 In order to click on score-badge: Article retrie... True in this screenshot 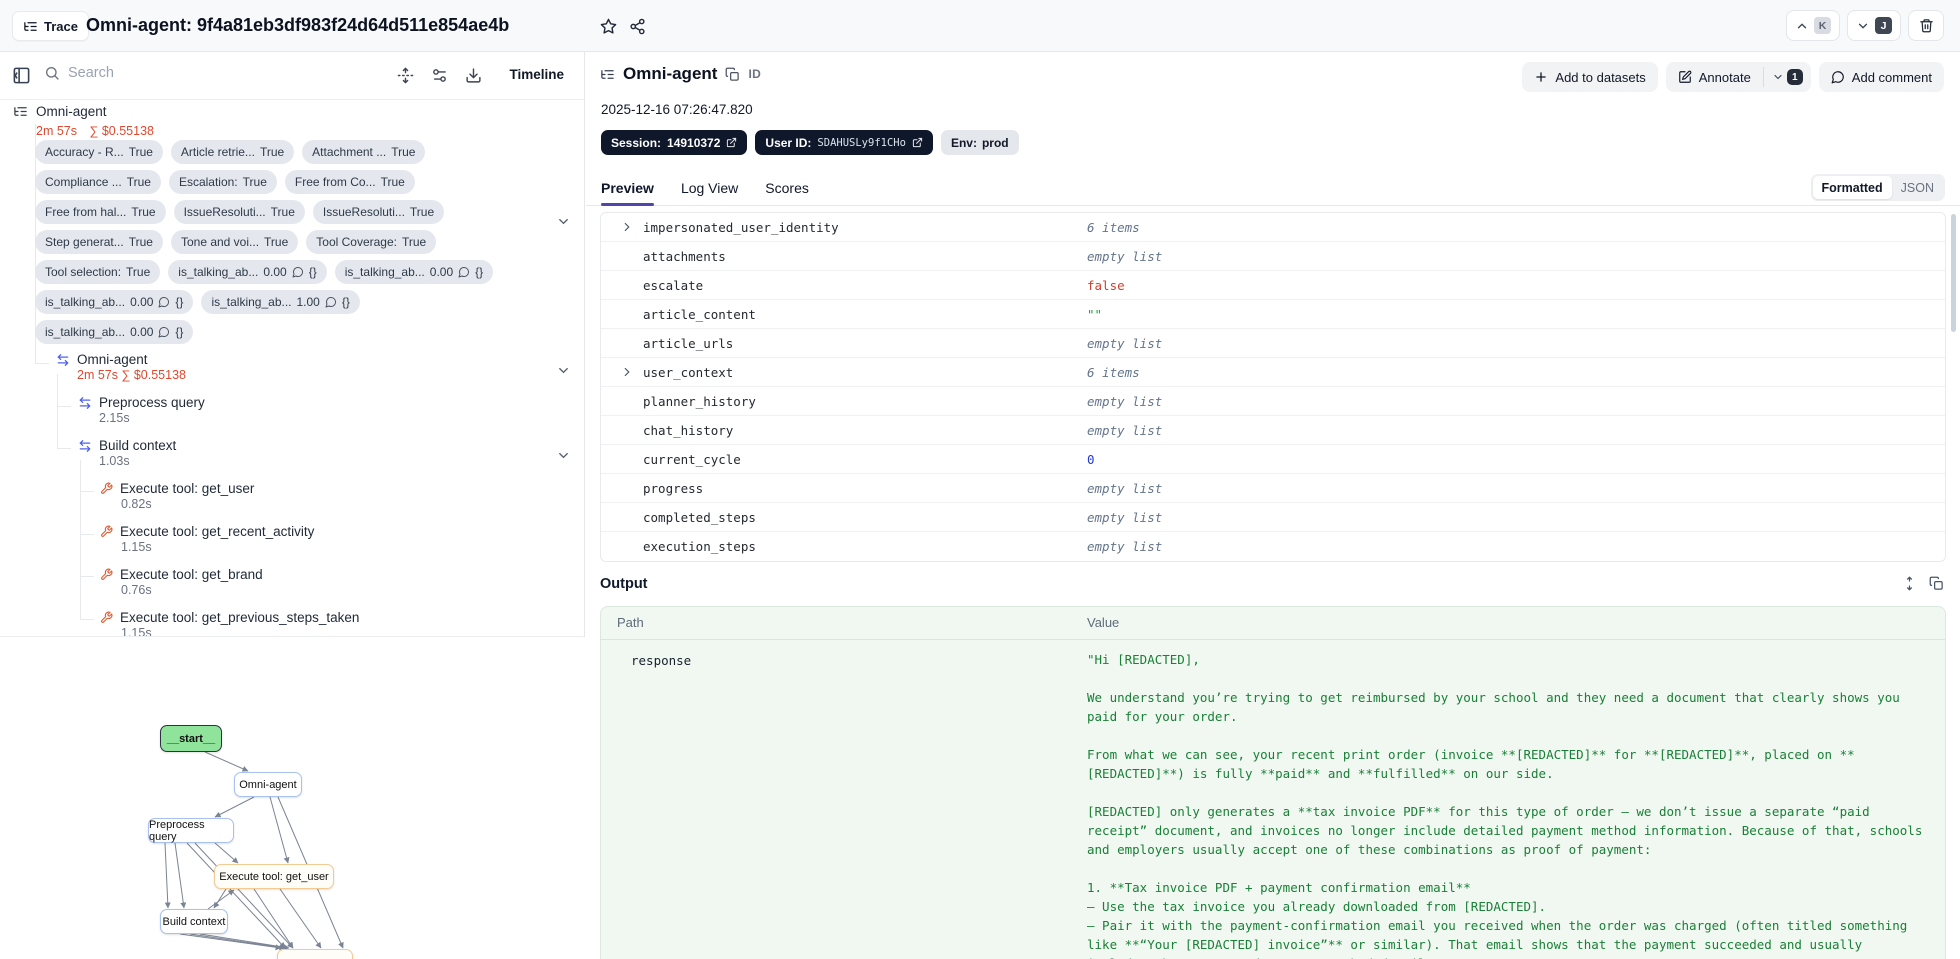, I will do `click(232, 152)`.